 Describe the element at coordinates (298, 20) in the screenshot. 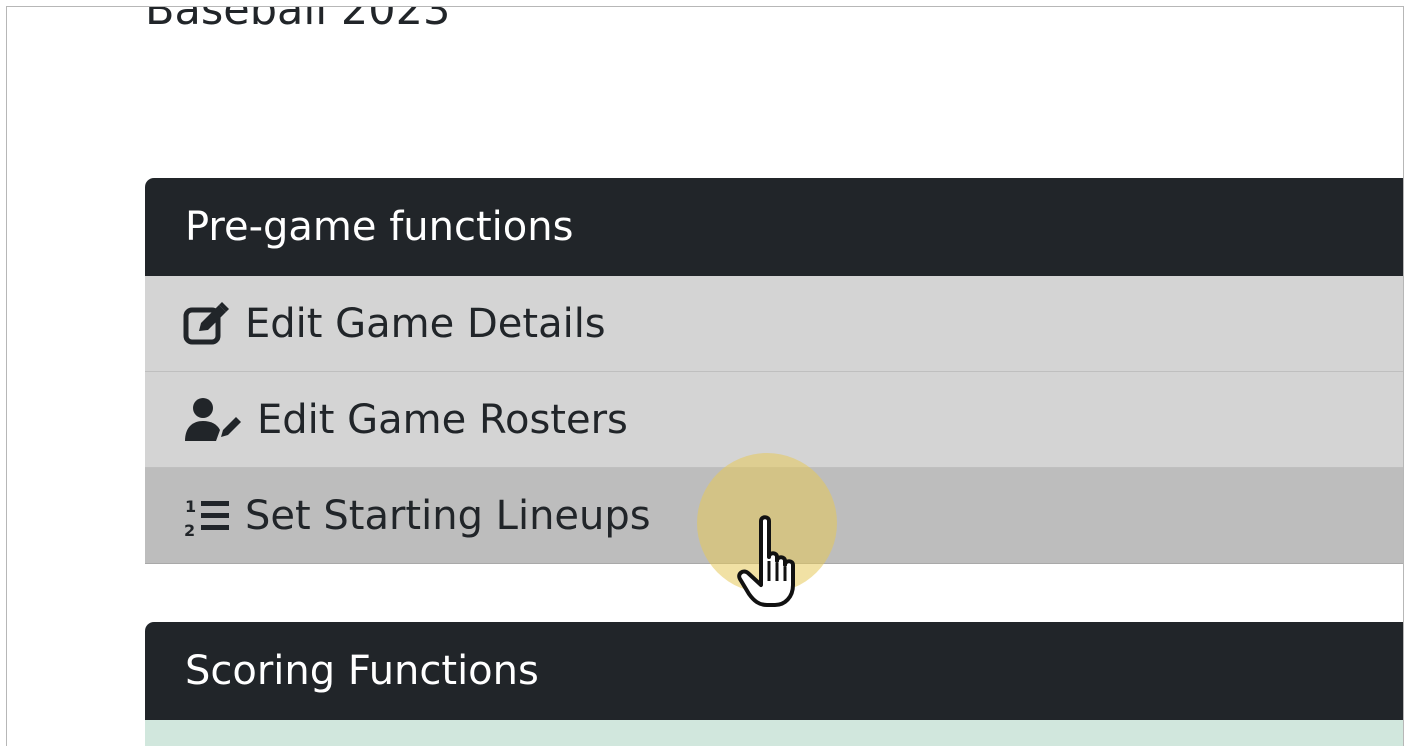

I see `page-title: Baseball 2023` at that location.